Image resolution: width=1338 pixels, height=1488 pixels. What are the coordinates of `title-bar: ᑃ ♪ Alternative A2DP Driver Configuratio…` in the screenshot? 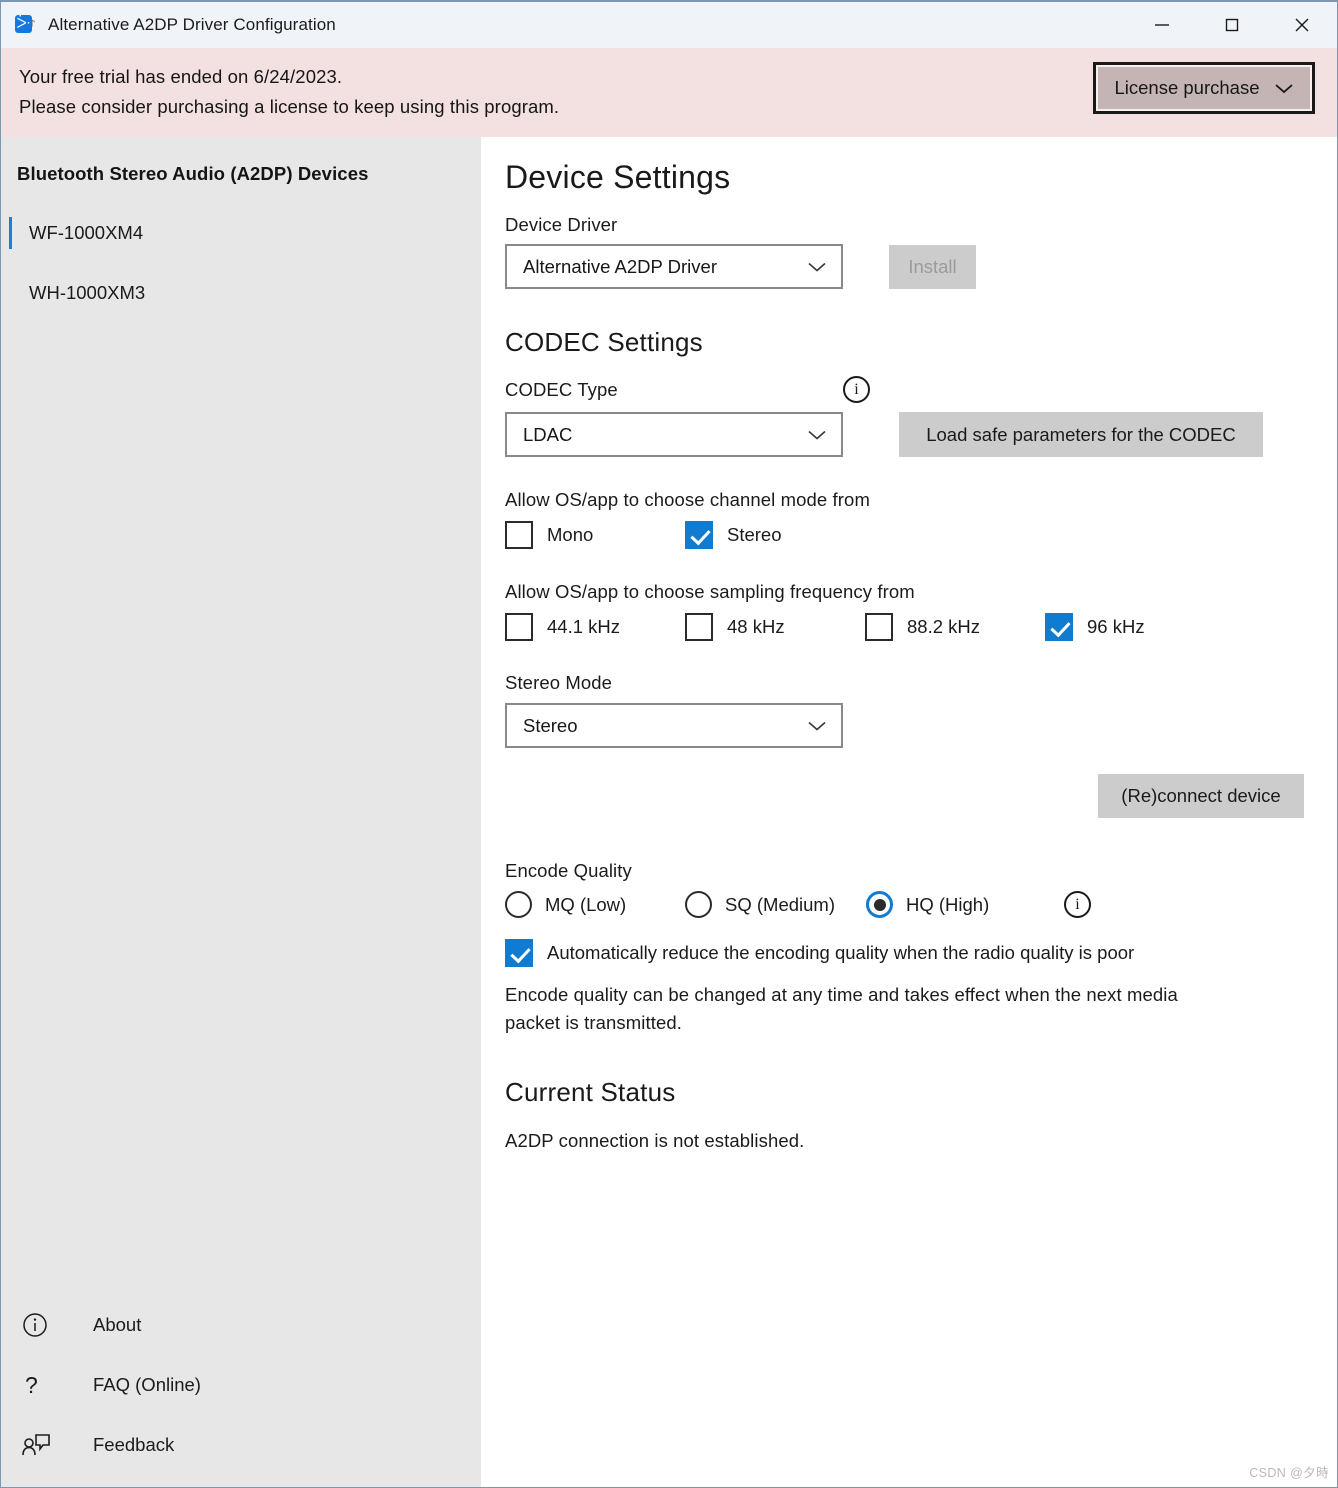 It's located at (669, 25).